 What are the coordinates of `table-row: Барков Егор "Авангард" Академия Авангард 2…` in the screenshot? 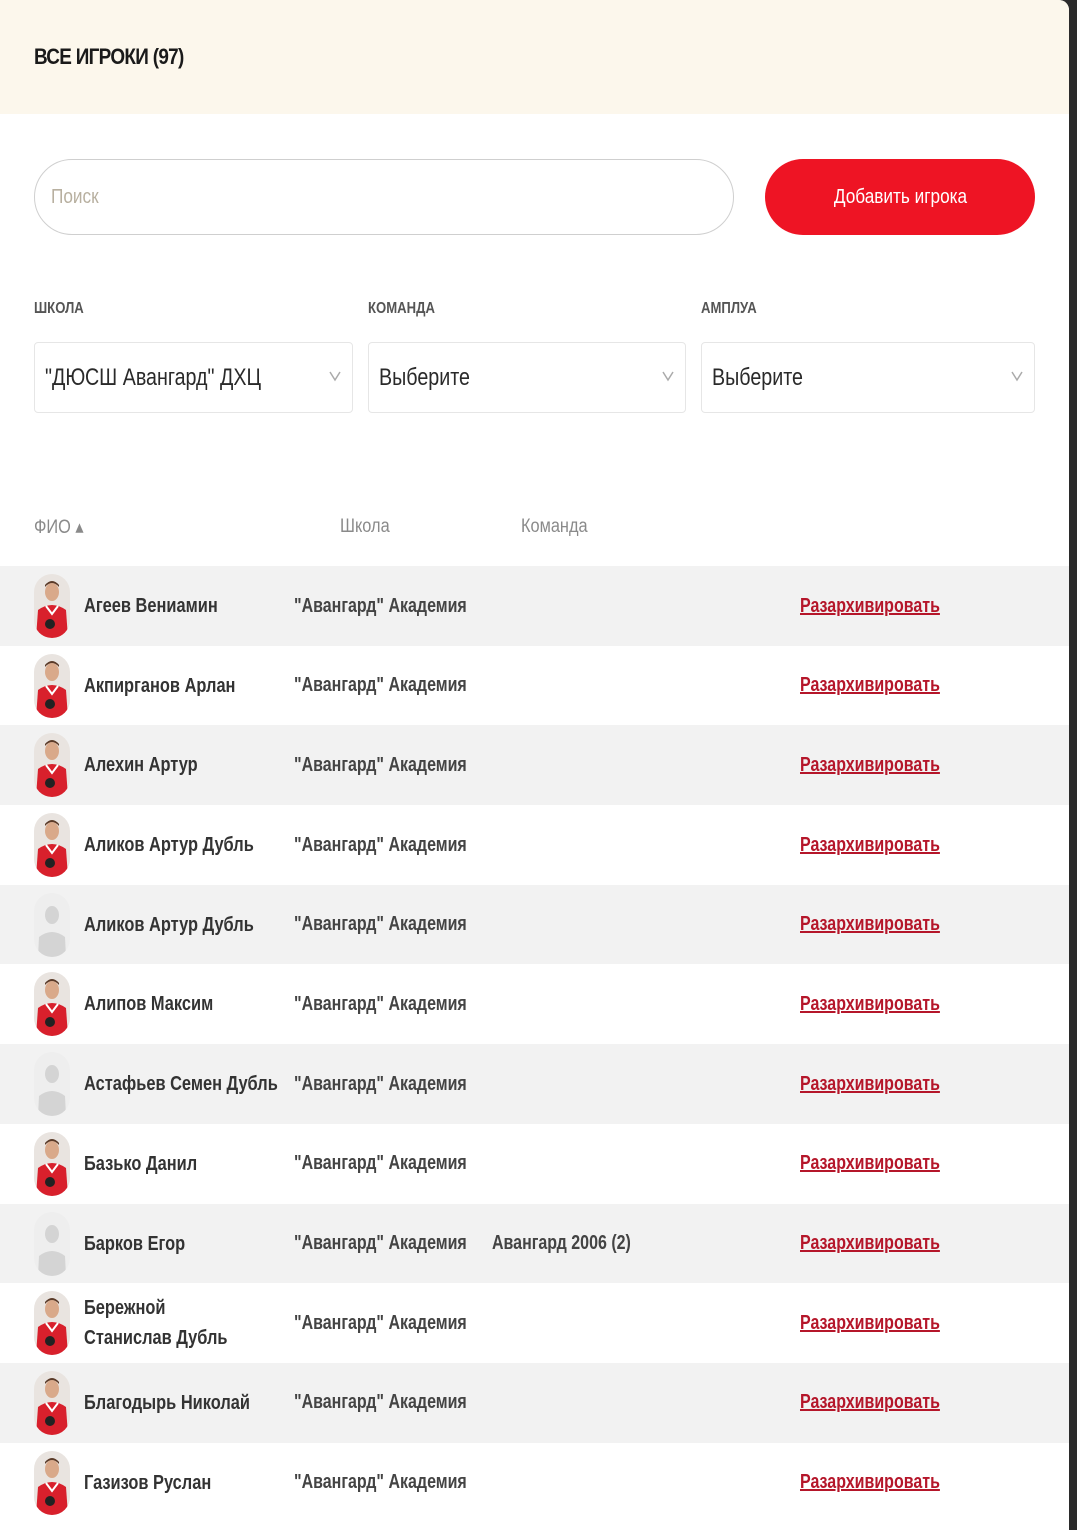 It's located at (534, 1243).